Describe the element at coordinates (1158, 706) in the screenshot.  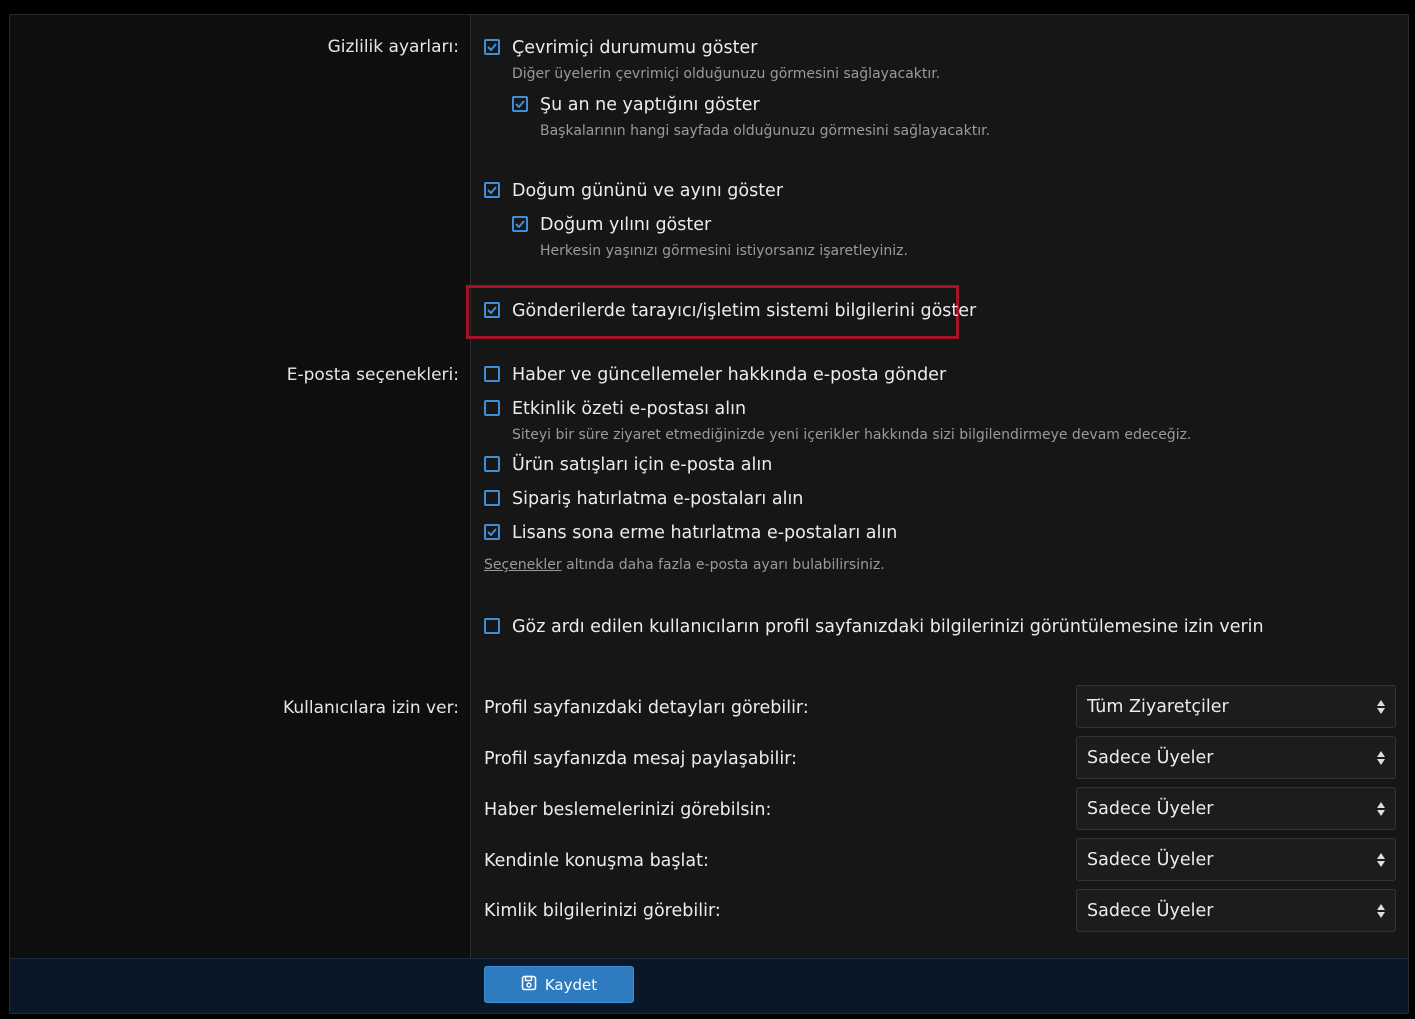
I see `select-value: Tüm Ziyaretçiler` at that location.